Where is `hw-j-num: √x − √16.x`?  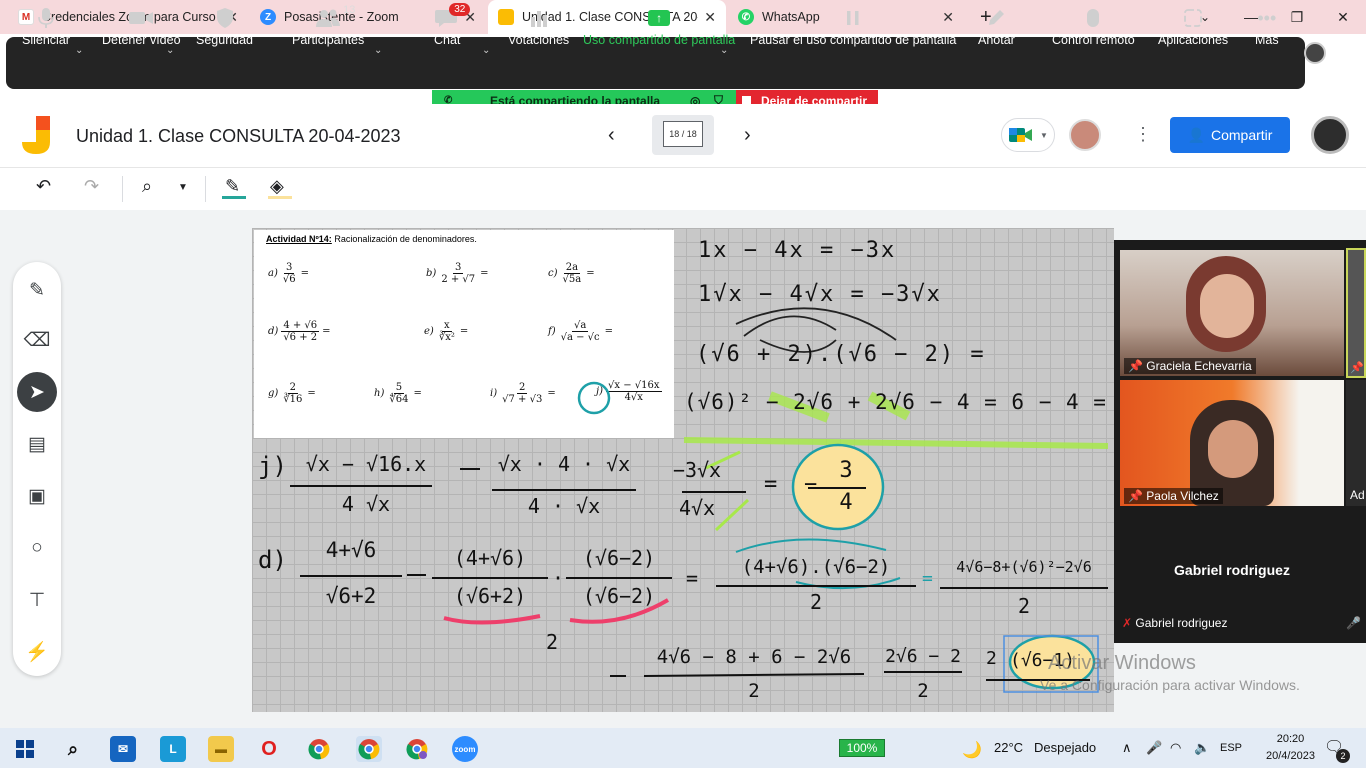 hw-j-num: √x − √16.x is located at coordinates (366, 464).